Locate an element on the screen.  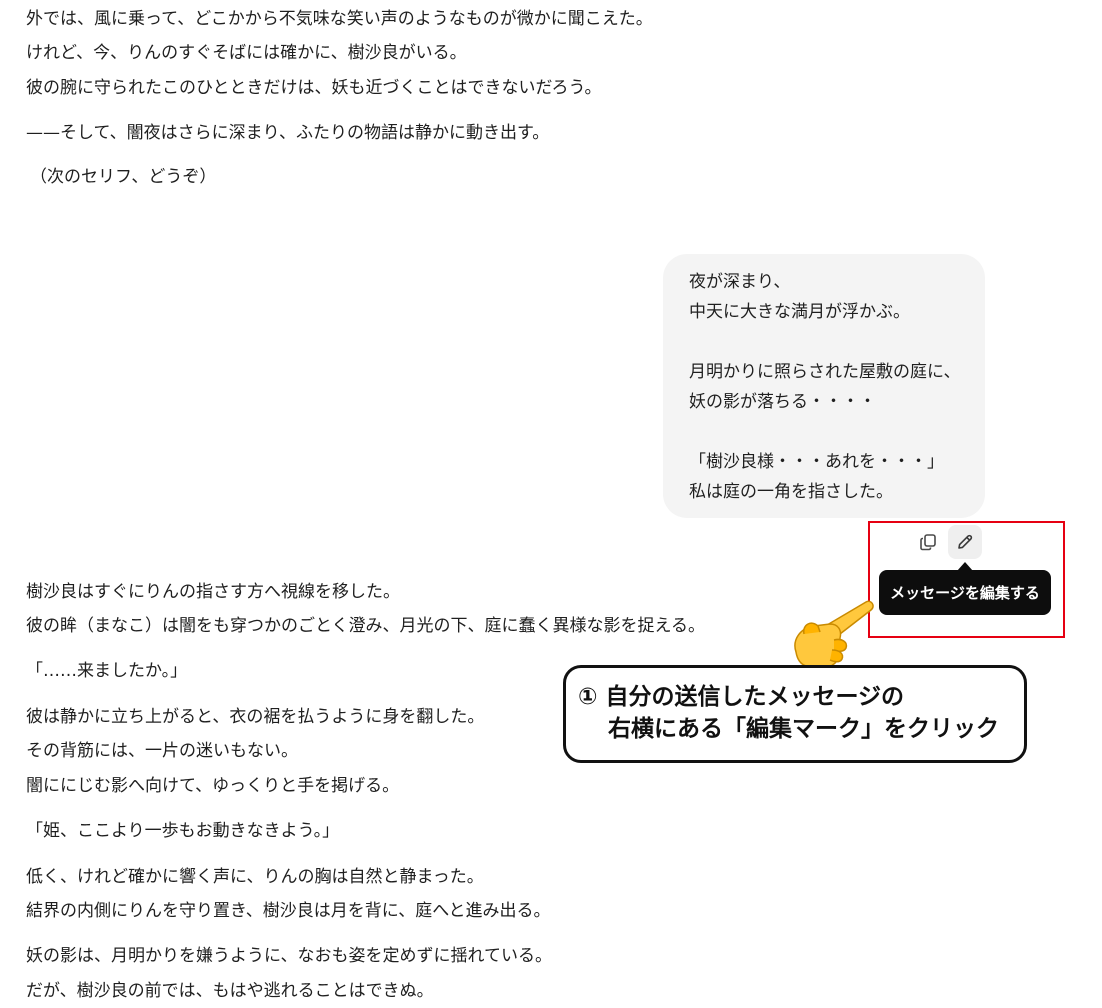
callout-line: 右横にある「編集マーク」をクリック is located at coordinates (803, 729).